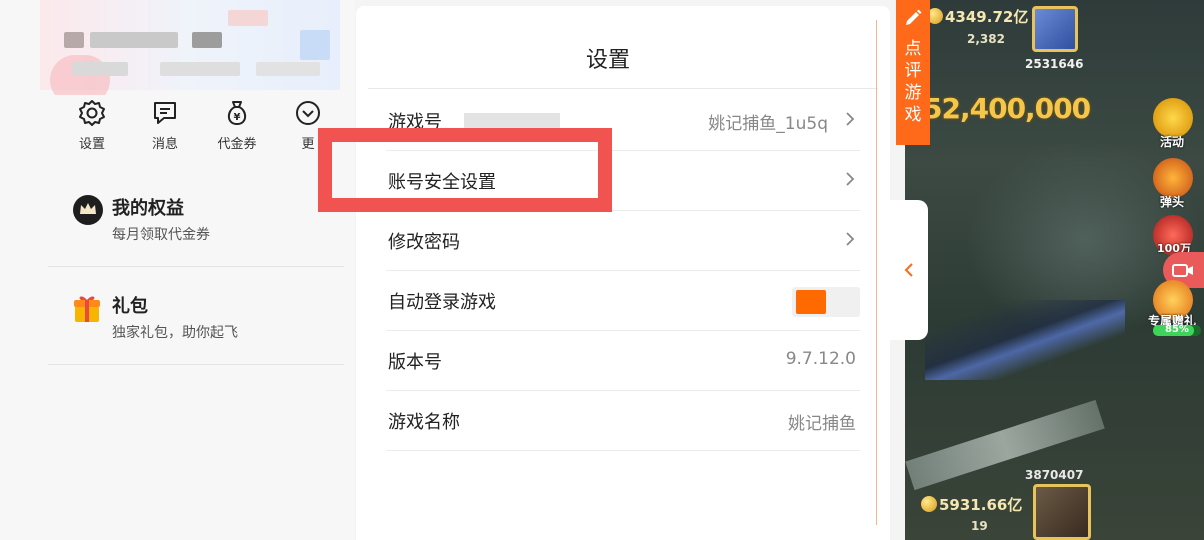 Image resolution: width=1204 pixels, height=540 pixels. I want to click on review-game-tab: 点评游戏, so click(913, 72).